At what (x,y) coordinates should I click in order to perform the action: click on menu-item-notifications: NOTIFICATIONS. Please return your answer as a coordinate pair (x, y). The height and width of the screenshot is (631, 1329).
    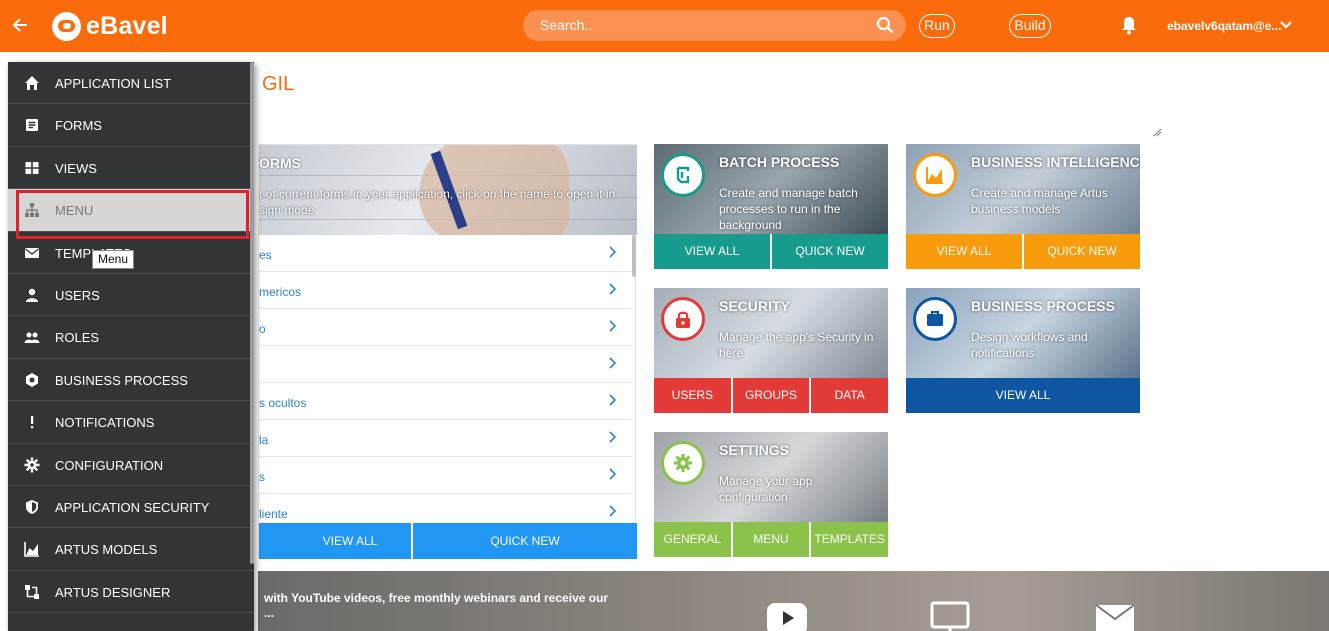
    Looking at the image, I should click on (131, 422).